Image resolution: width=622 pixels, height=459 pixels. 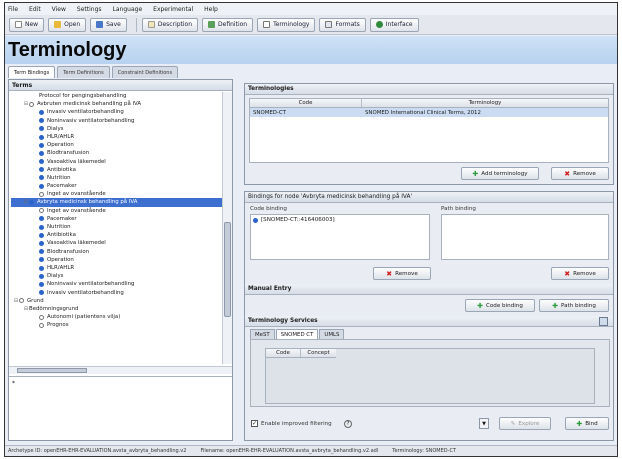 What do you see at coordinates (145, 72) in the screenshot?
I see `tab-constraint-definitions: Constraint Definitions` at bounding box center [145, 72].